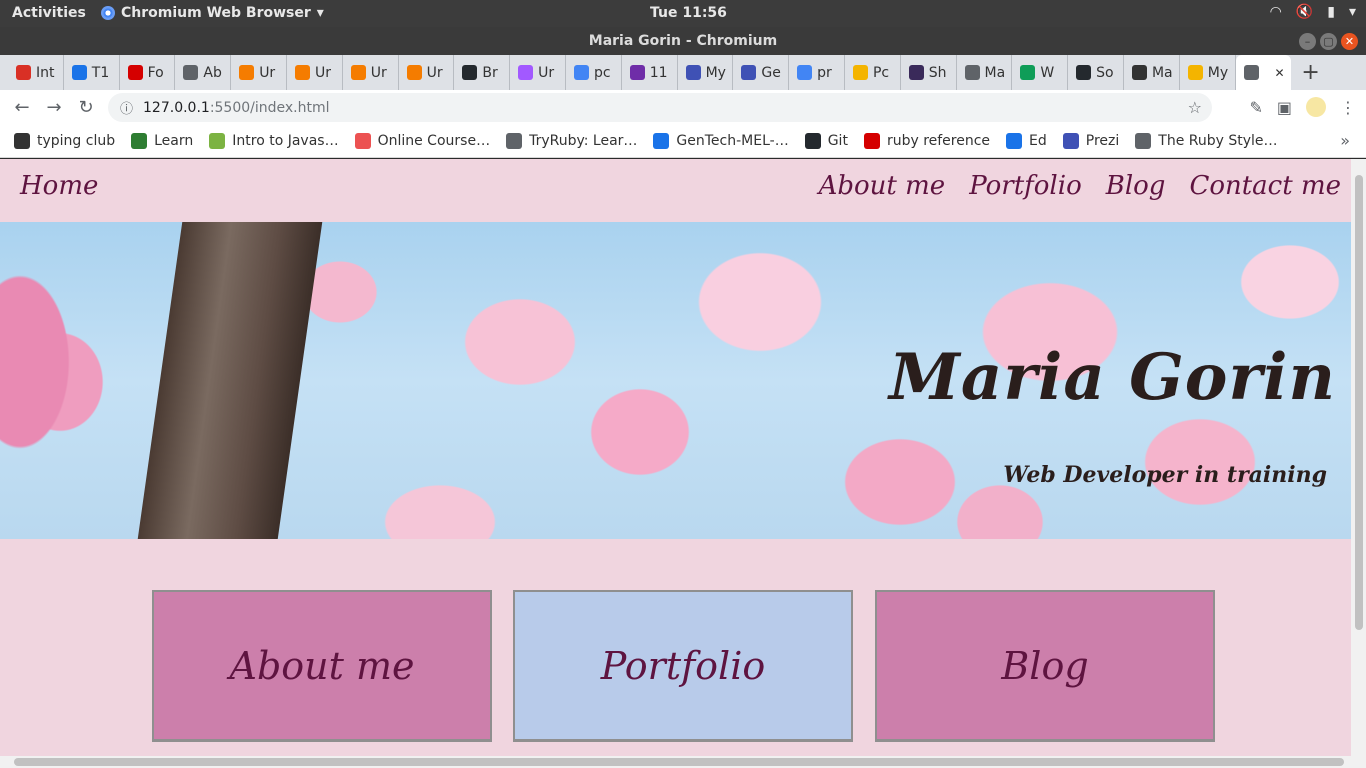 The width and height of the screenshot is (1366, 768). What do you see at coordinates (594, 72) in the screenshot?
I see `tab: pc` at bounding box center [594, 72].